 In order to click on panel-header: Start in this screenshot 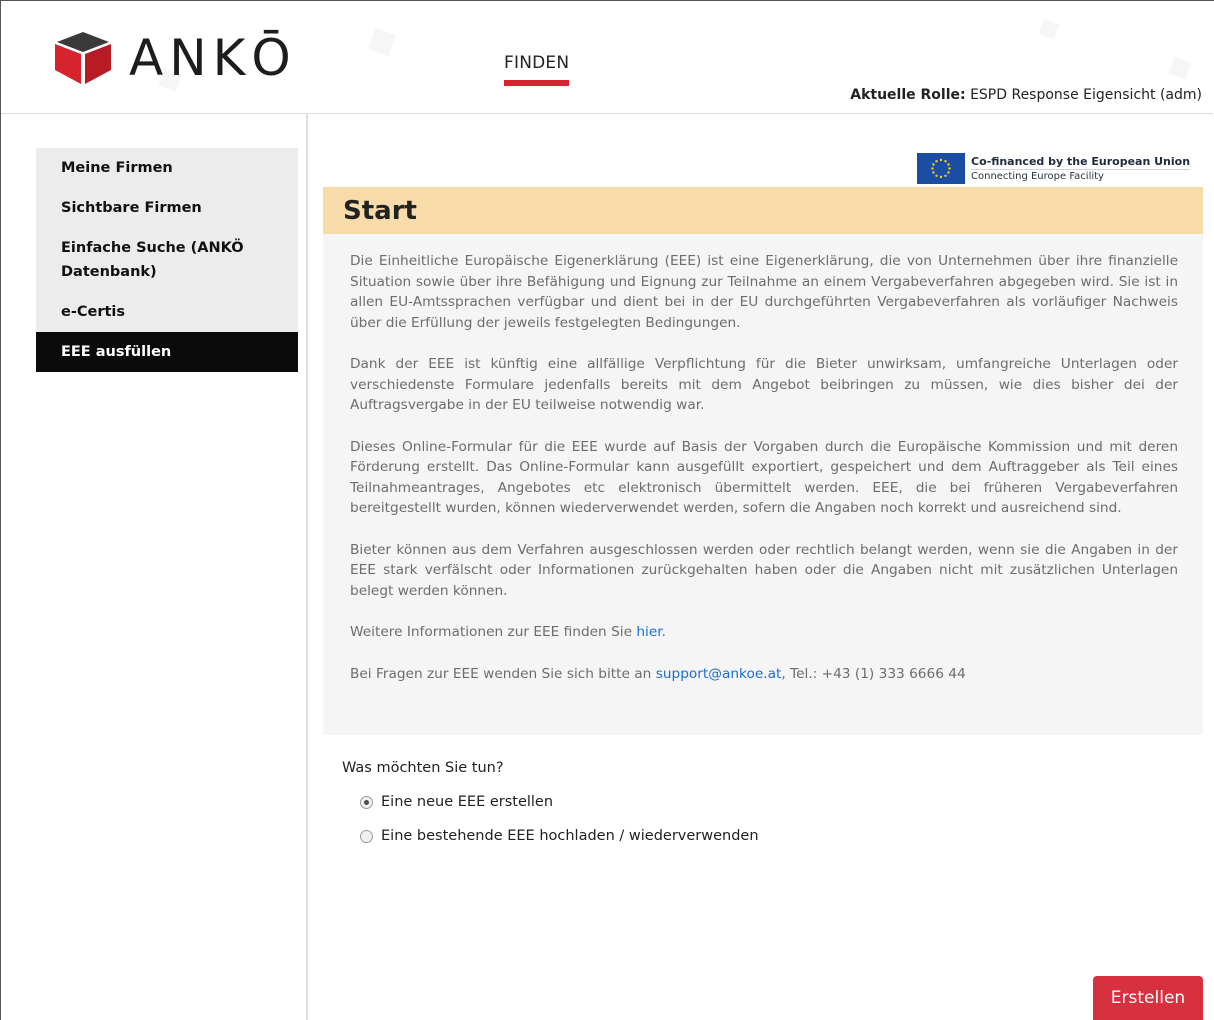, I will do `click(763, 210)`.